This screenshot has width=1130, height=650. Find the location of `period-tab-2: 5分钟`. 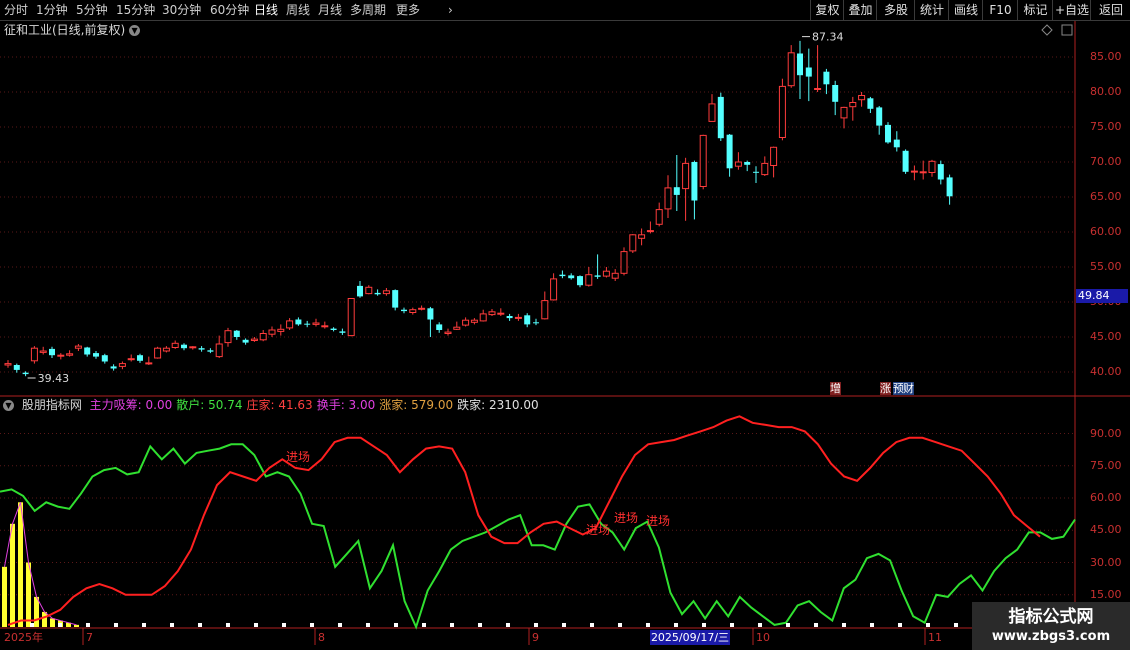

period-tab-2: 5分钟 is located at coordinates (92, 10).